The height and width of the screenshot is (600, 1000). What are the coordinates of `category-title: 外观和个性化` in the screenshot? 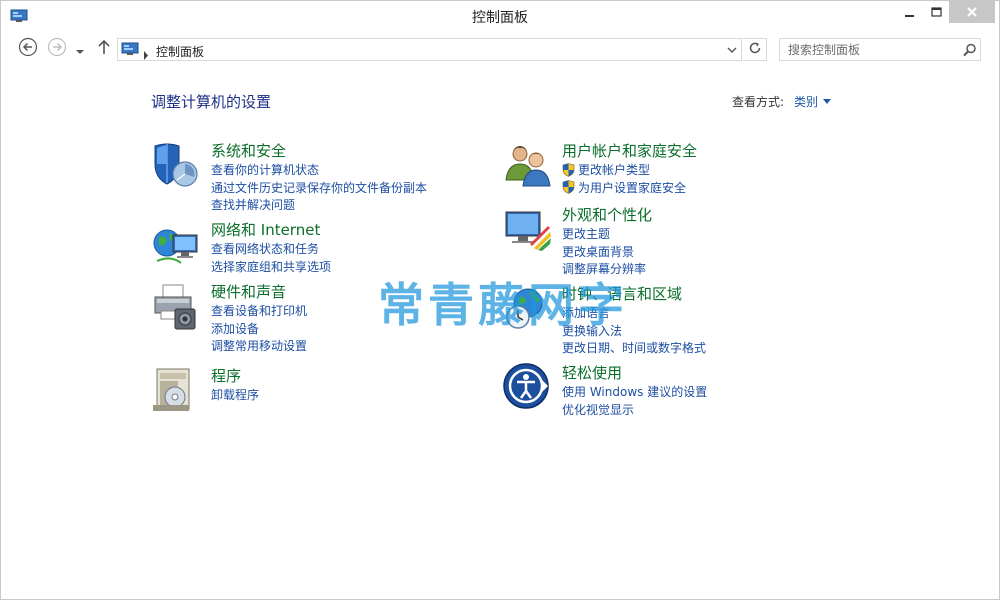 It's located at (607, 214).